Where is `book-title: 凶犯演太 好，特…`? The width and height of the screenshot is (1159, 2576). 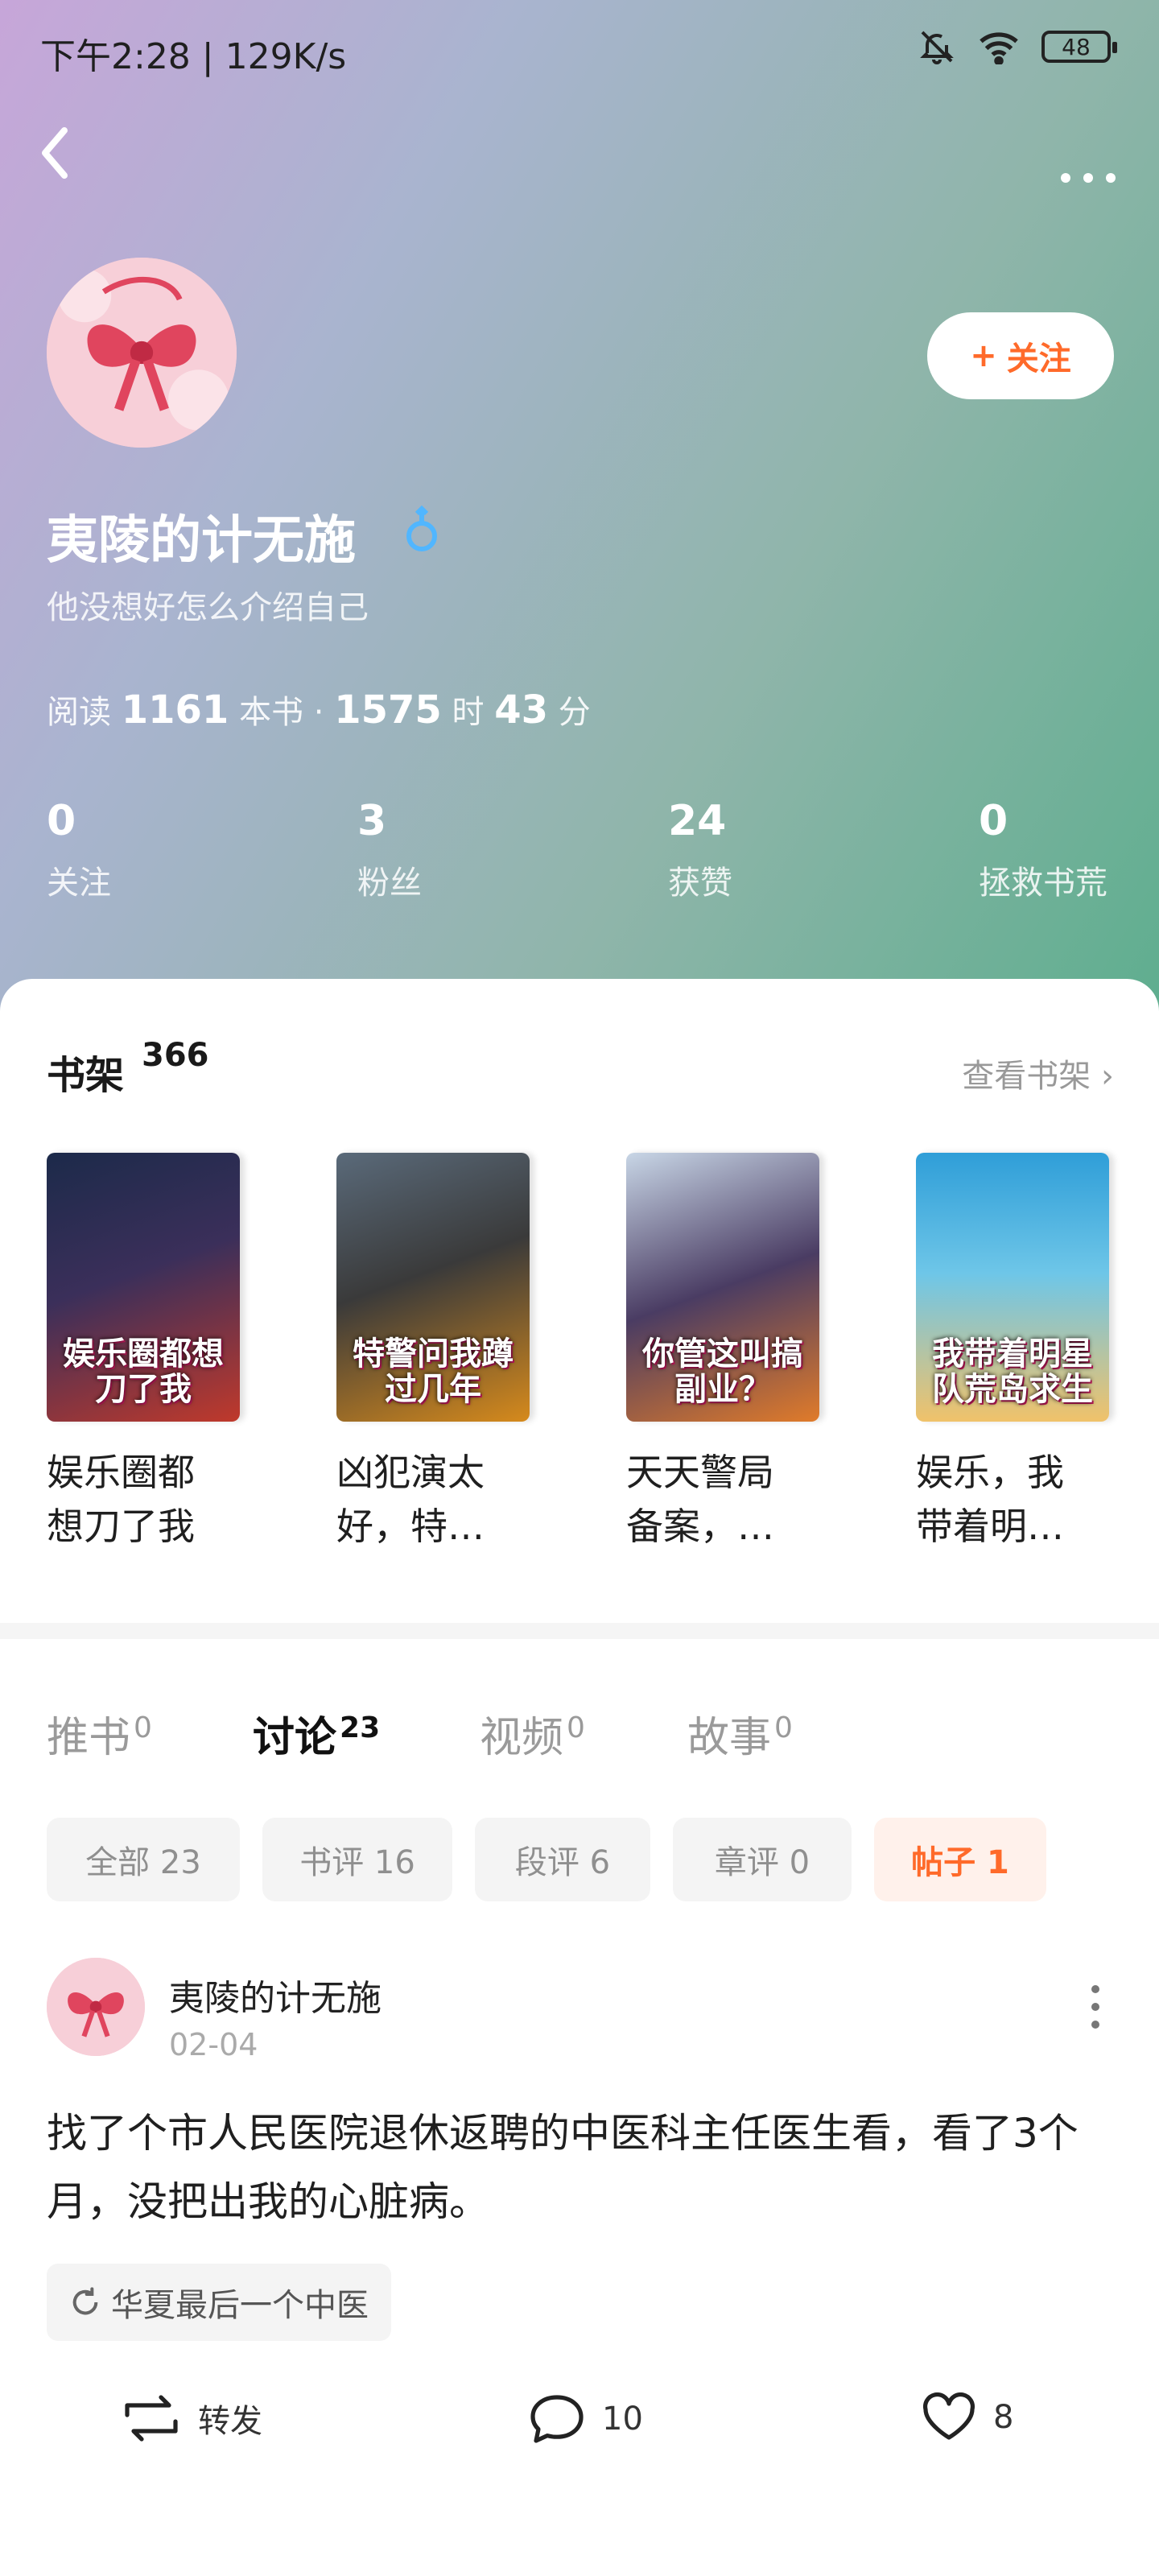 book-title: 凶犯演太 好，特… is located at coordinates (433, 1499).